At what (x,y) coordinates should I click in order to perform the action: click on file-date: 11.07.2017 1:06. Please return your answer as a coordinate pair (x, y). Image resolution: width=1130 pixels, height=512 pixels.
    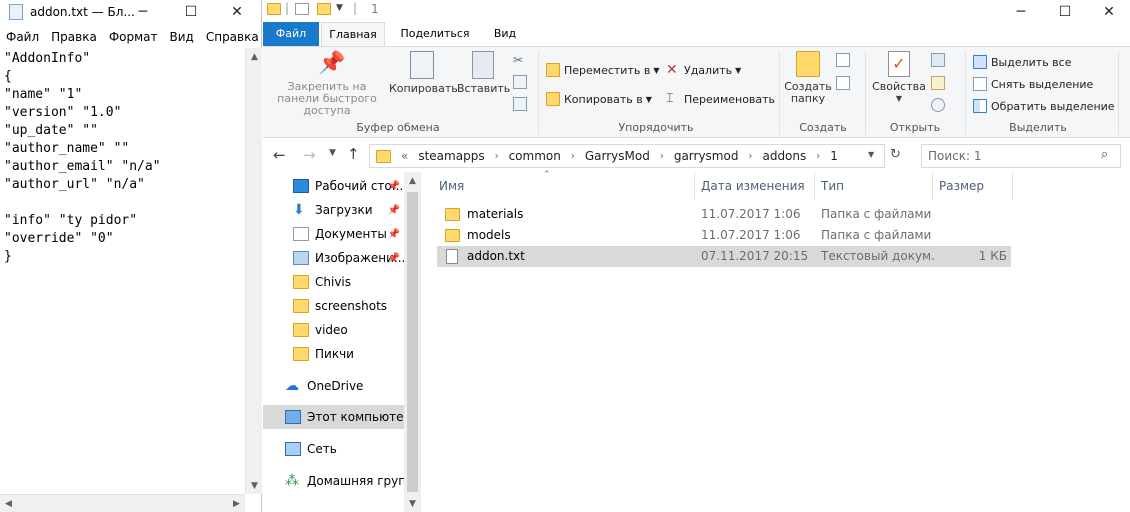
    Looking at the image, I should click on (751, 235).